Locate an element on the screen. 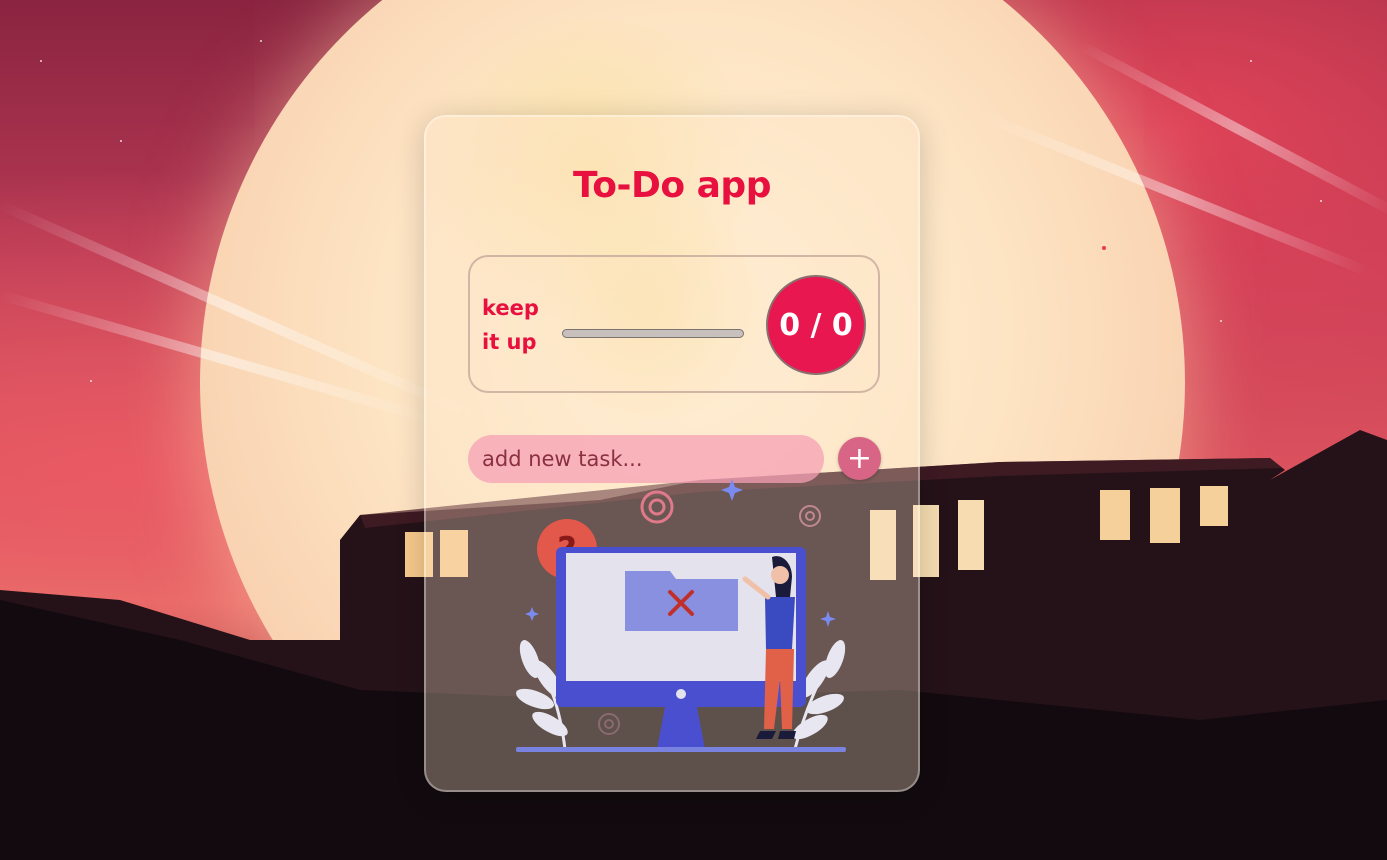 The height and width of the screenshot is (860, 1387). progress-panel: keep it up 0 / 0 is located at coordinates (674, 324).